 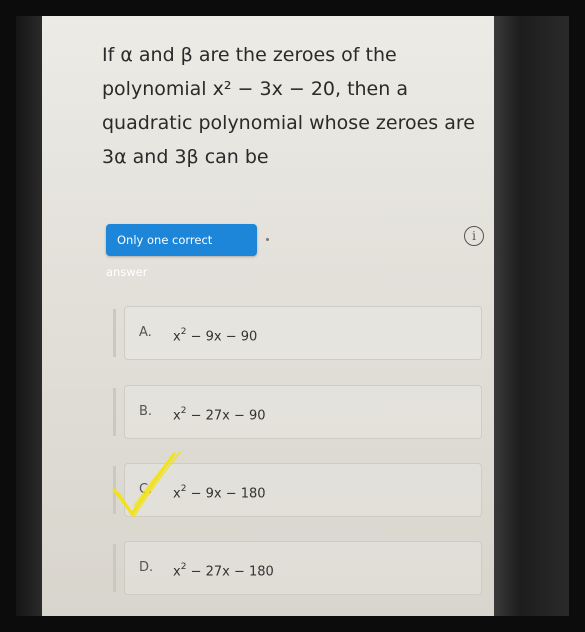 What do you see at coordinates (145, 332) in the screenshot?
I see `option-letter: A.` at bounding box center [145, 332].